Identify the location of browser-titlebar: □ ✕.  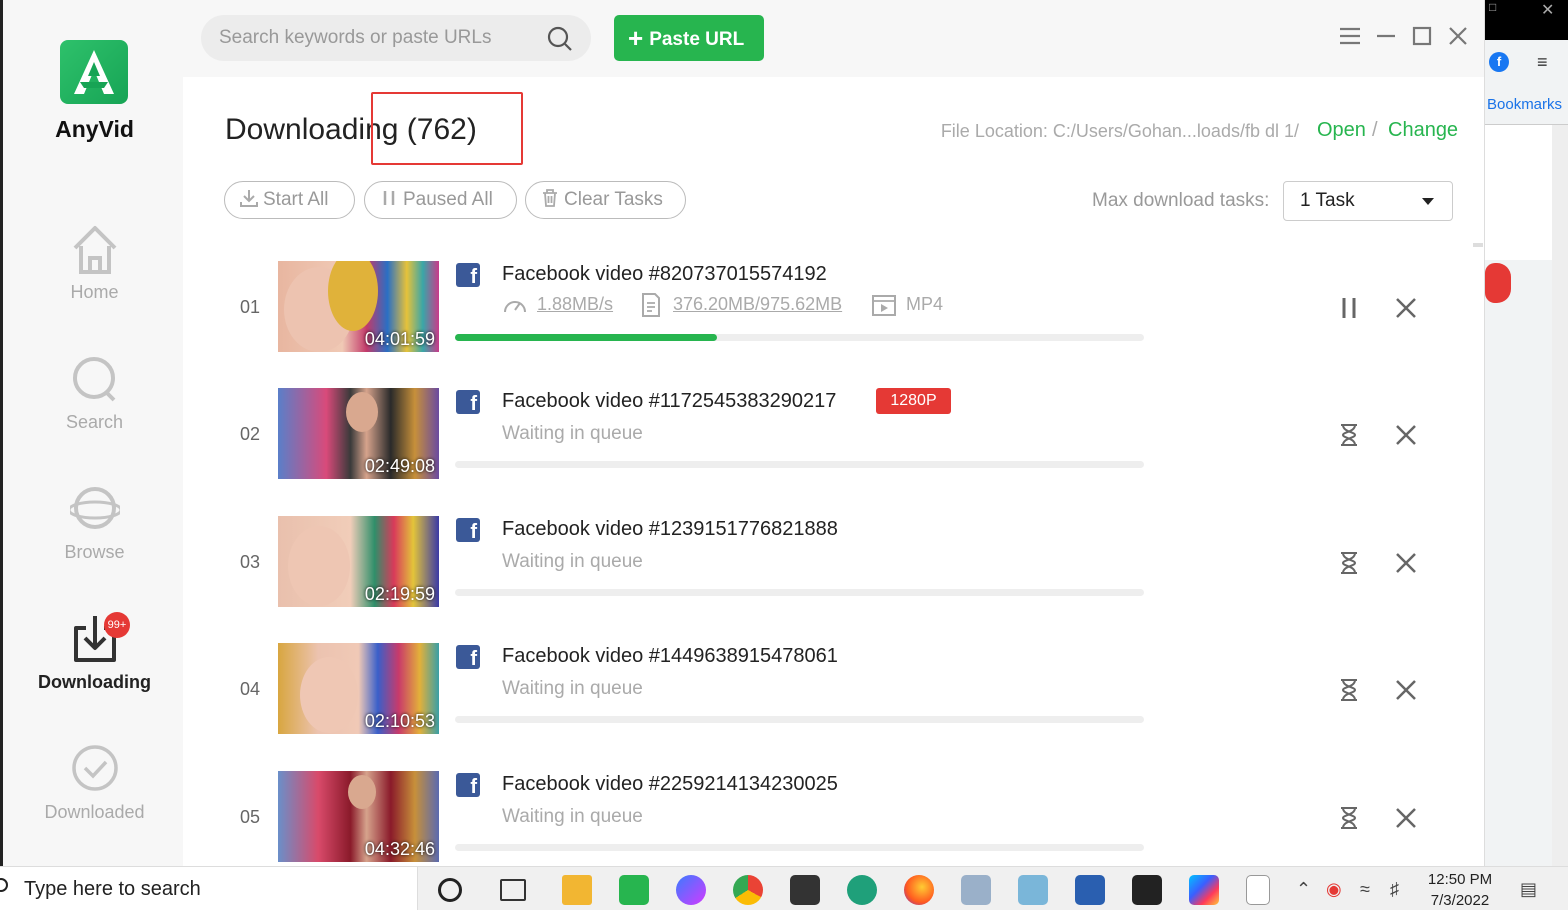
(1526, 20).